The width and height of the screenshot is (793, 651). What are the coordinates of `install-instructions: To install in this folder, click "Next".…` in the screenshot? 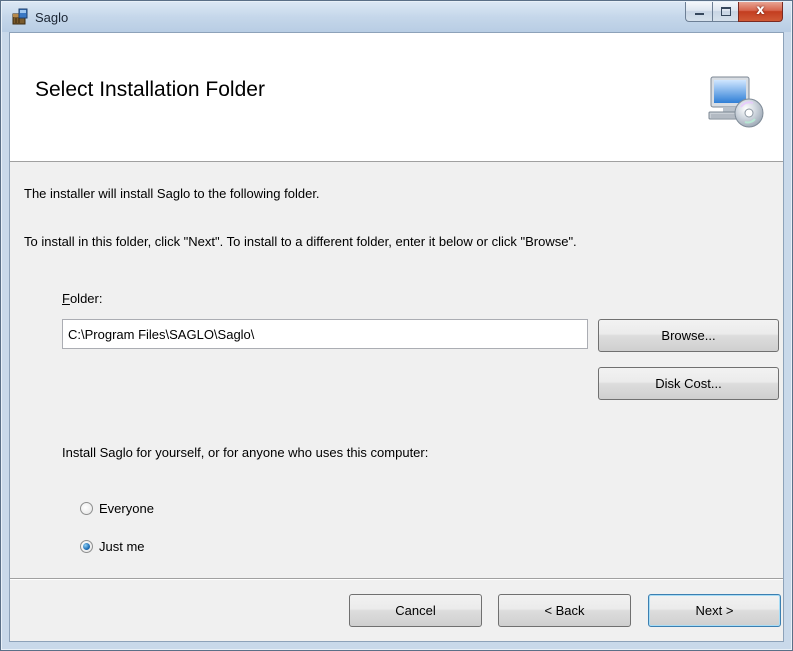 It's located at (300, 241).